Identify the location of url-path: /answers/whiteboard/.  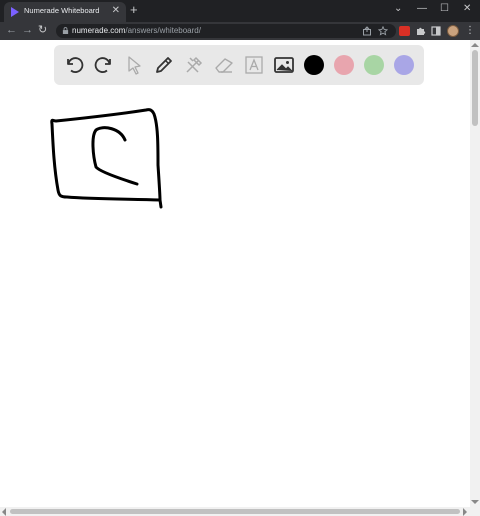
(163, 30).